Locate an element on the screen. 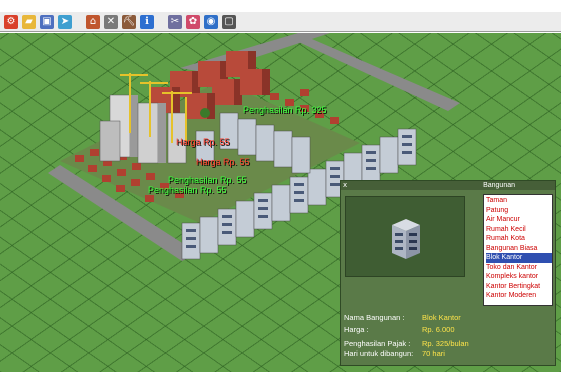 The width and height of the screenshot is (561, 372). list-item: Patung is located at coordinates (519, 211).